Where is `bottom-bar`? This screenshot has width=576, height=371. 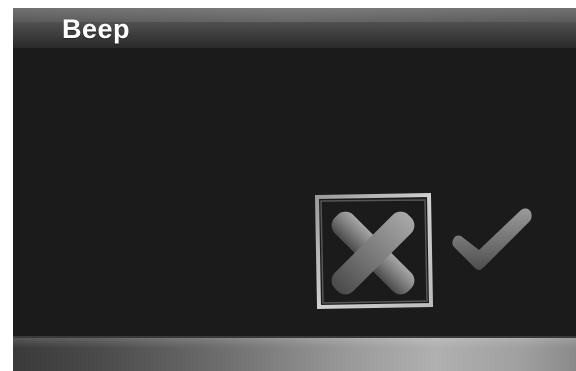
bottom-bar is located at coordinates (294, 354).